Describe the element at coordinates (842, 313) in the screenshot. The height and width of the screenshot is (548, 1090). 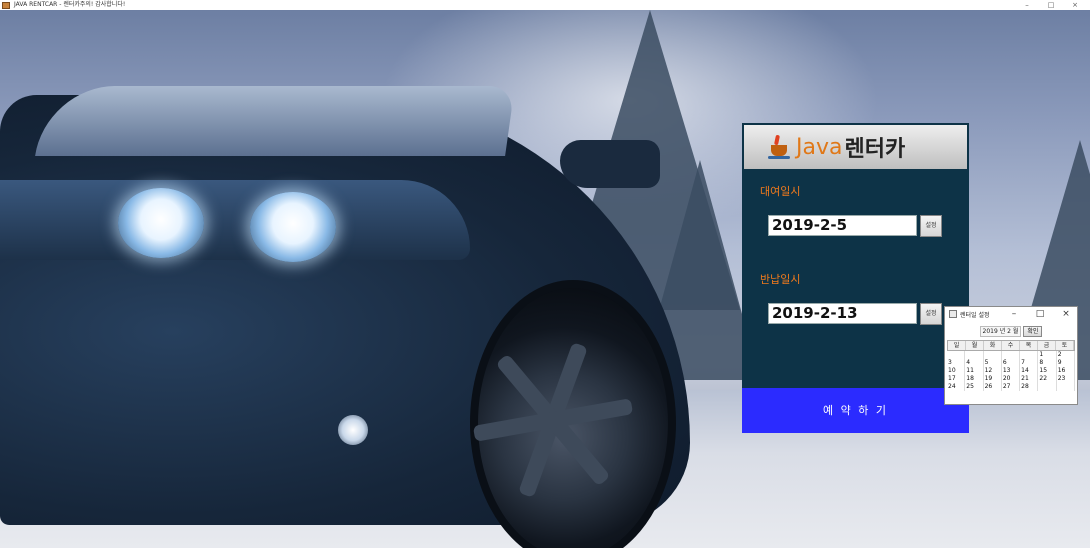
I see `return-date-field: 2019-2-13` at that location.